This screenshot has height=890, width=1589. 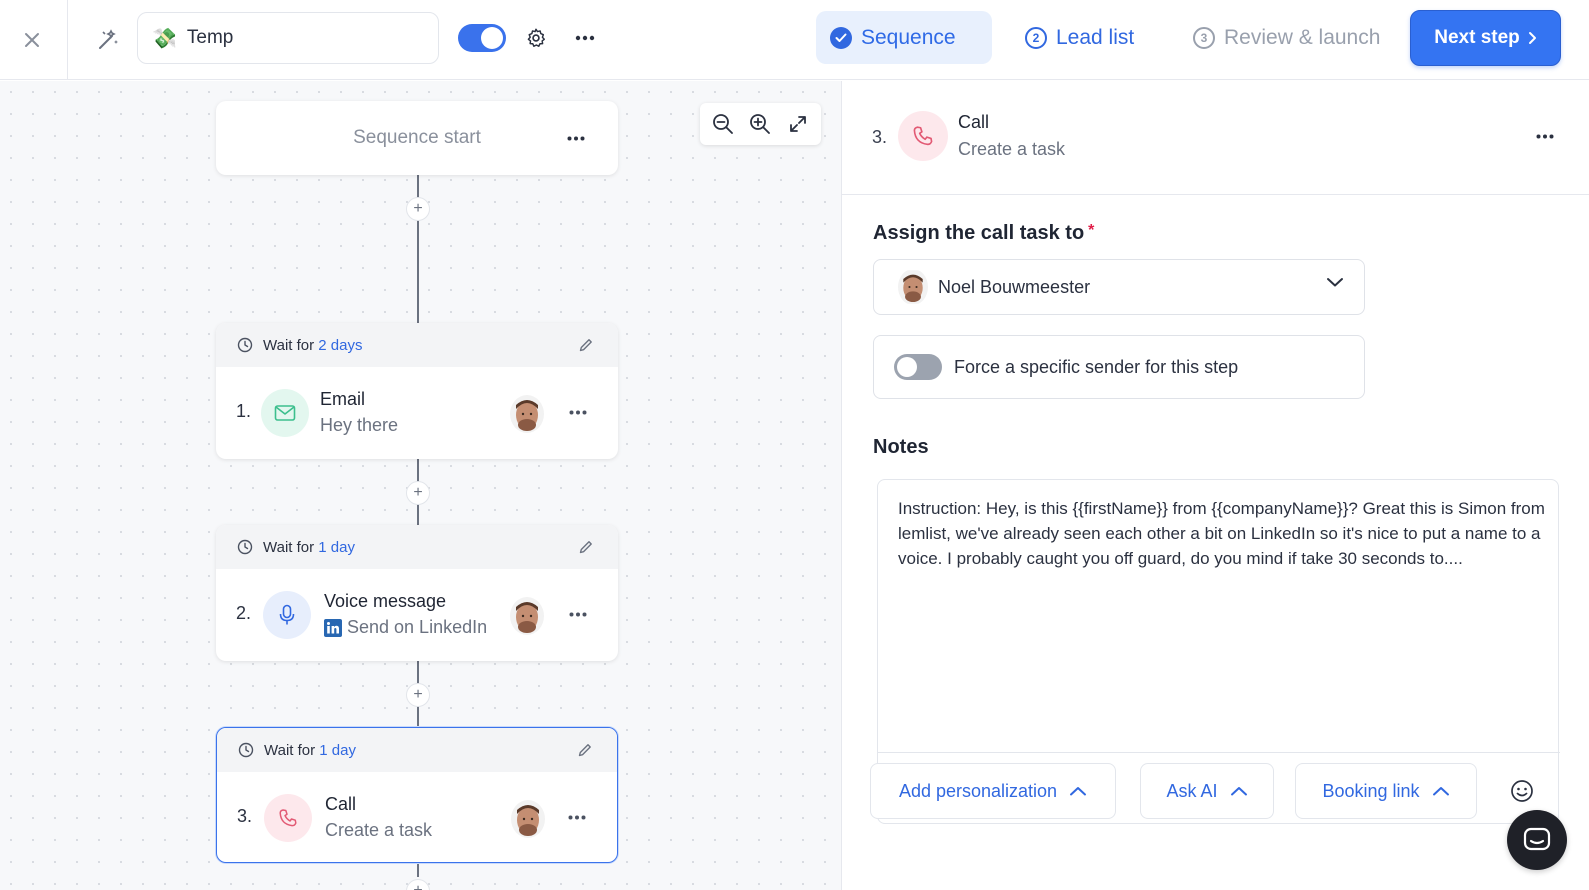 What do you see at coordinates (417, 413) in the screenshot?
I see `step-body: 1. Email Hey there` at bounding box center [417, 413].